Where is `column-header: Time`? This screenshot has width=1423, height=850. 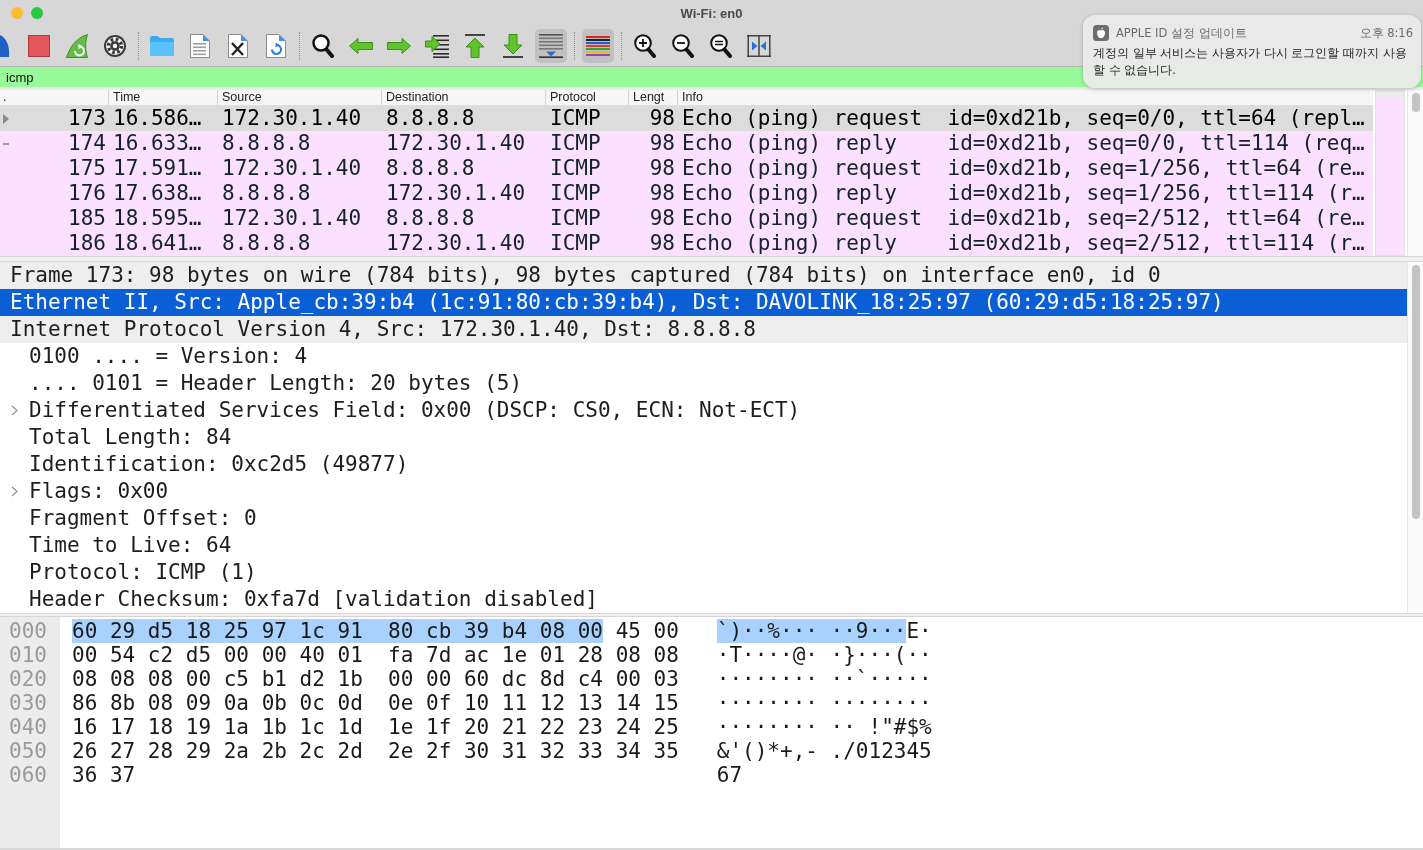 column-header: Time is located at coordinates (162, 97).